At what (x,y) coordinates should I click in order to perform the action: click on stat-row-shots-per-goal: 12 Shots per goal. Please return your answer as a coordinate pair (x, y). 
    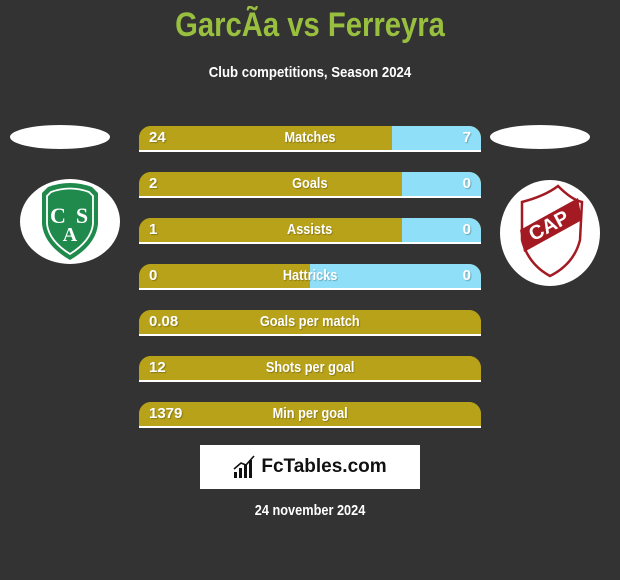
    Looking at the image, I should click on (310, 369).